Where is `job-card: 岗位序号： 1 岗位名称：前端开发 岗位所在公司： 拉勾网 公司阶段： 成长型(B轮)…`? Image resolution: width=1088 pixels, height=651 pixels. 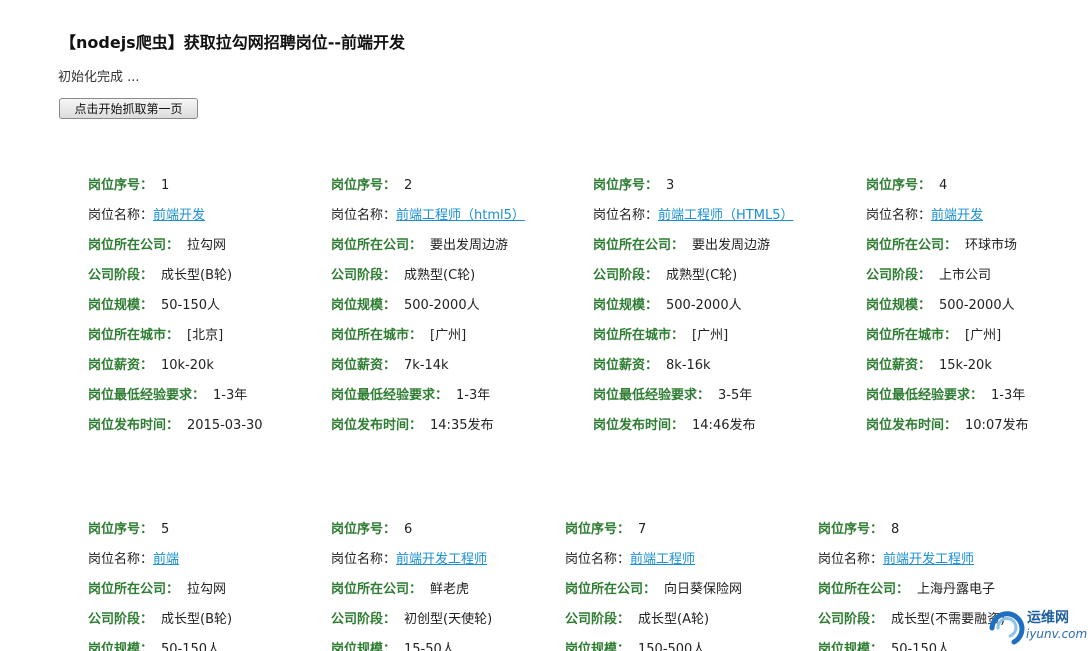 job-card: 岗位序号： 1 岗位名称：前端开发 岗位所在公司： 拉勾网 公司阶段： 成长型(B轮)… is located at coordinates (213, 306).